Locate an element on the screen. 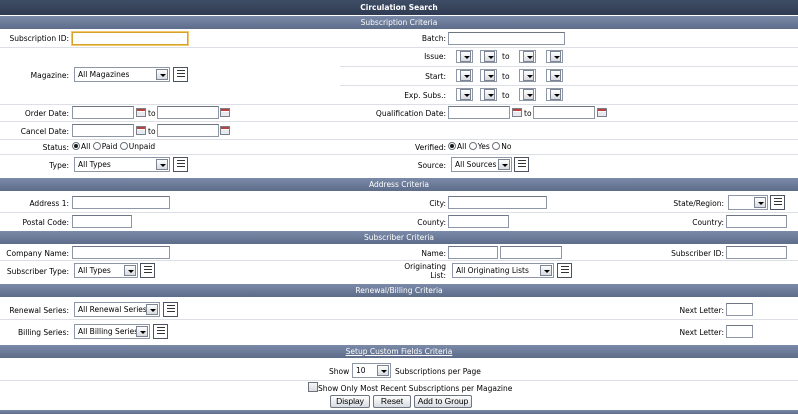 This screenshot has width=798, height=414. most-recent-checkbox is located at coordinates (313, 387).